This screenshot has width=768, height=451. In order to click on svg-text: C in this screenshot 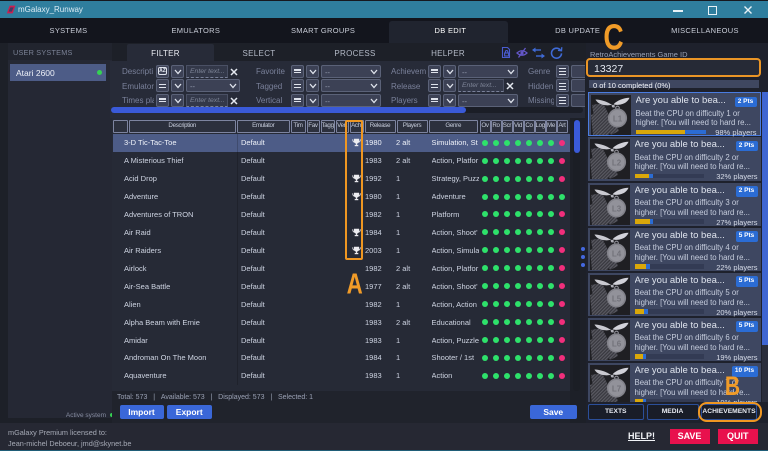, I will do `click(613, 37)`.